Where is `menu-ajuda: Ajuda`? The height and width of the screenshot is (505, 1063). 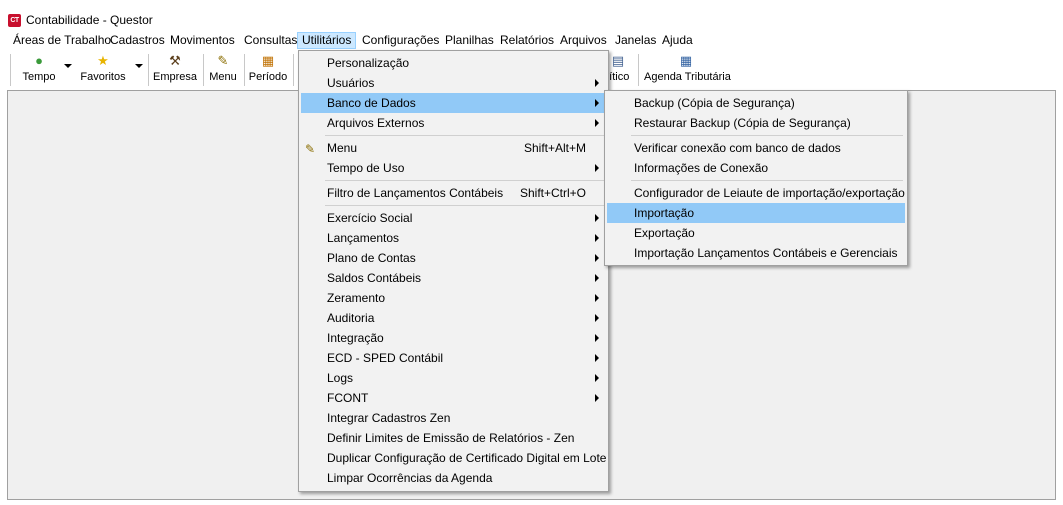
menu-ajuda: Ajuda is located at coordinates (677, 40).